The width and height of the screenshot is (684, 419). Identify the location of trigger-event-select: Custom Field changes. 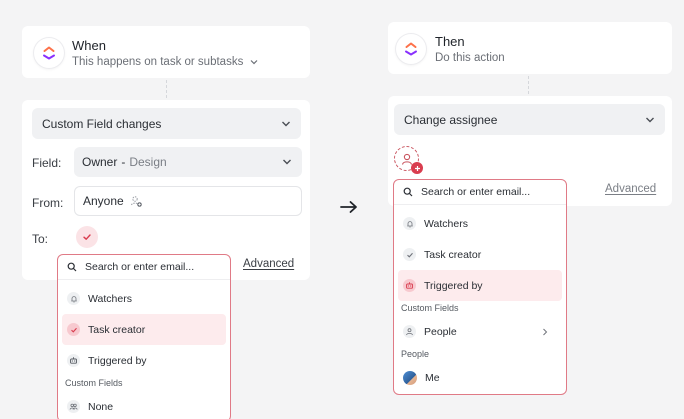
(166, 123).